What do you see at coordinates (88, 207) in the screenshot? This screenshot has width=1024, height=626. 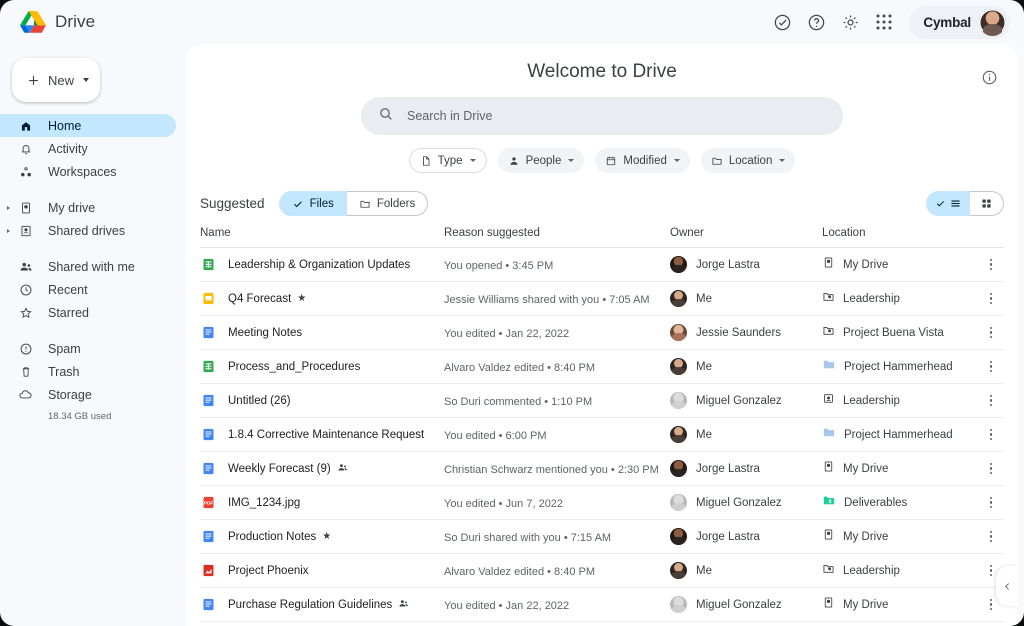 I see `sidebar-item-my-drive: My drive` at bounding box center [88, 207].